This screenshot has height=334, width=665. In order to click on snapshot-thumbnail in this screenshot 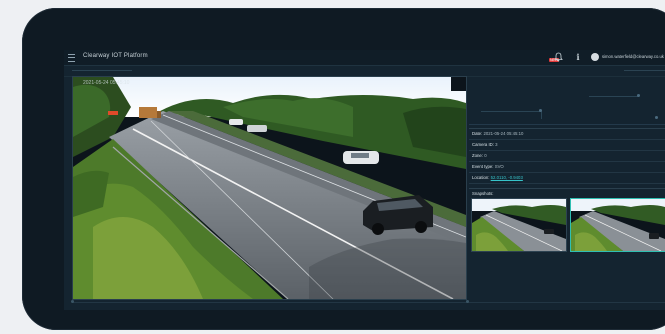, I will do `click(519, 225)`.